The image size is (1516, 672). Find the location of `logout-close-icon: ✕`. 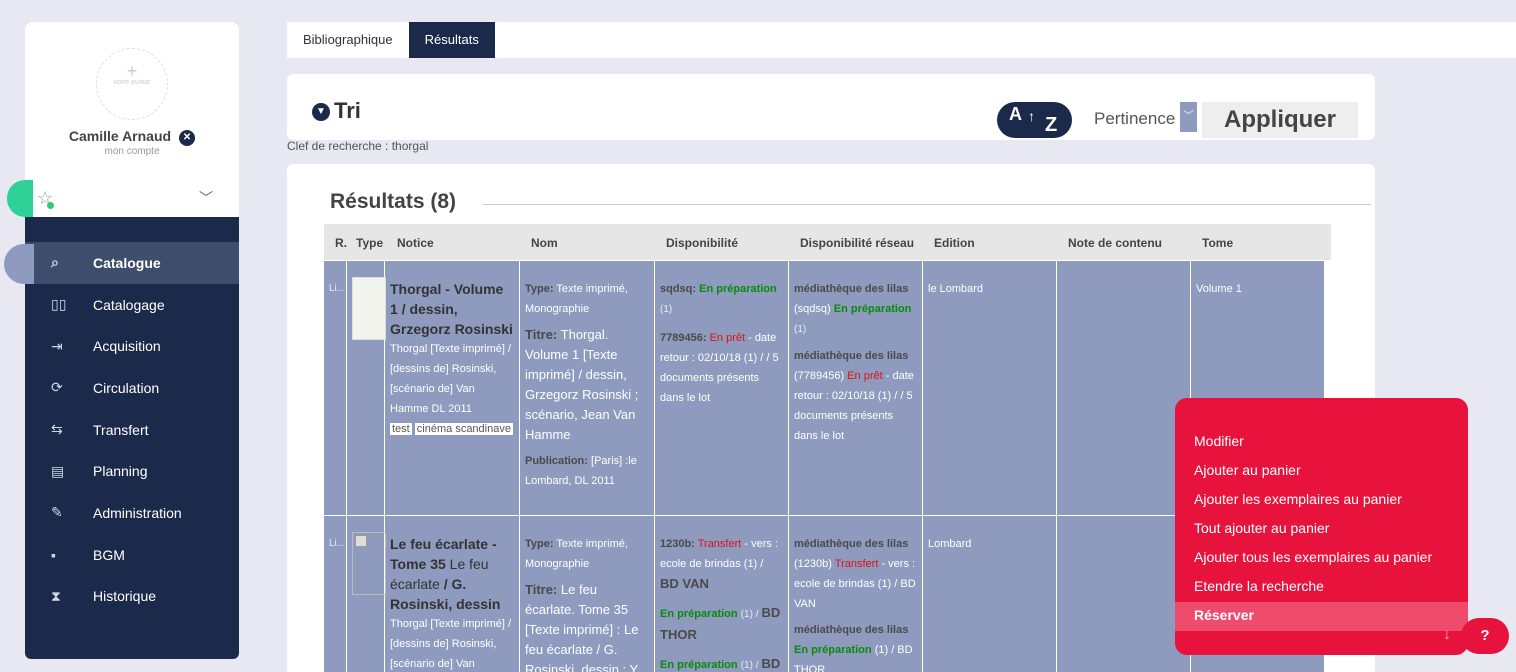

logout-close-icon: ✕ is located at coordinates (187, 138).